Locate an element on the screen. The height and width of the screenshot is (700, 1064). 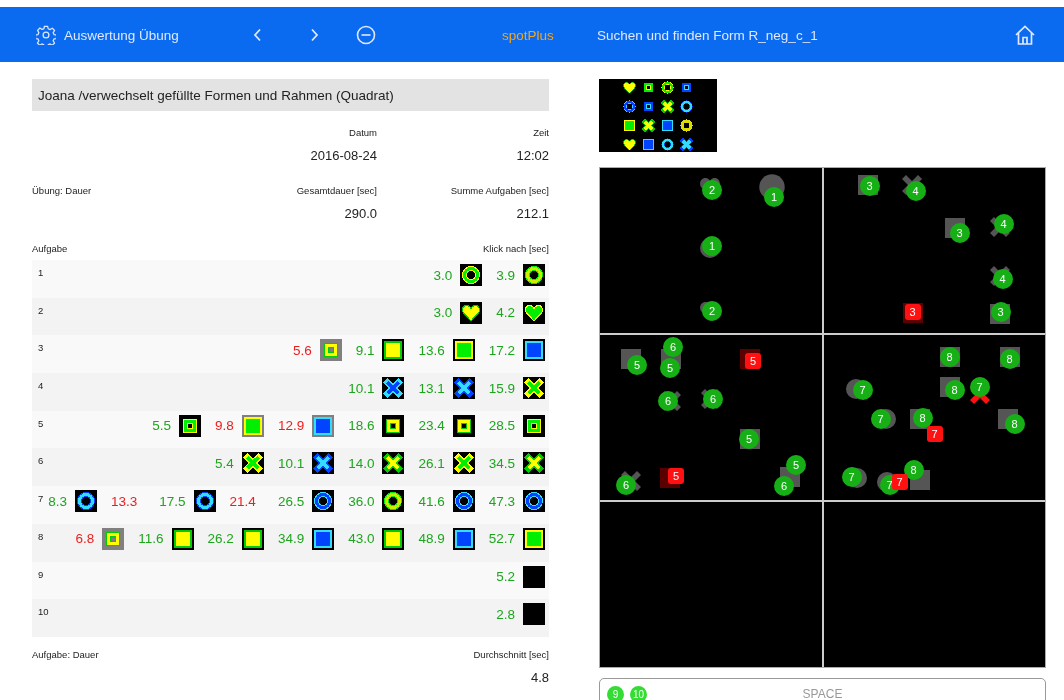
click-time: 43.0 is located at coordinates (361, 539).